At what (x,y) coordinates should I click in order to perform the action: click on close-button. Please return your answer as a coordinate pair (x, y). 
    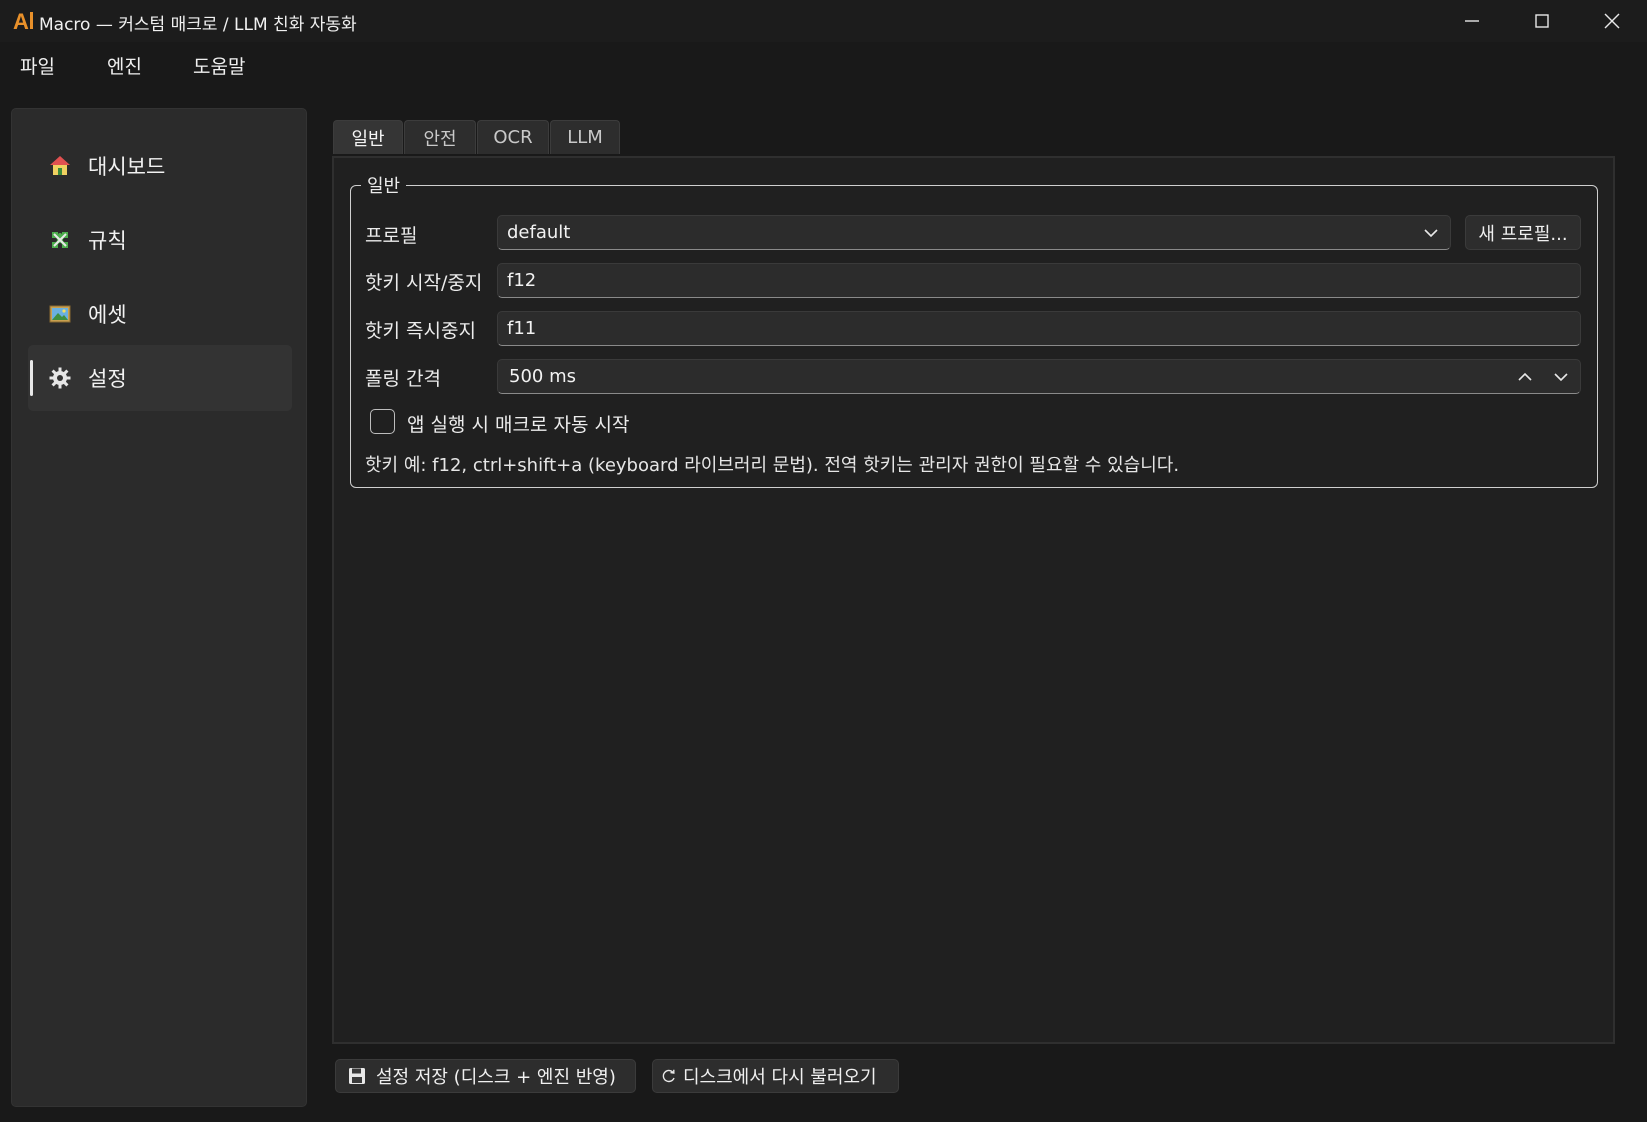
    Looking at the image, I should click on (1612, 21).